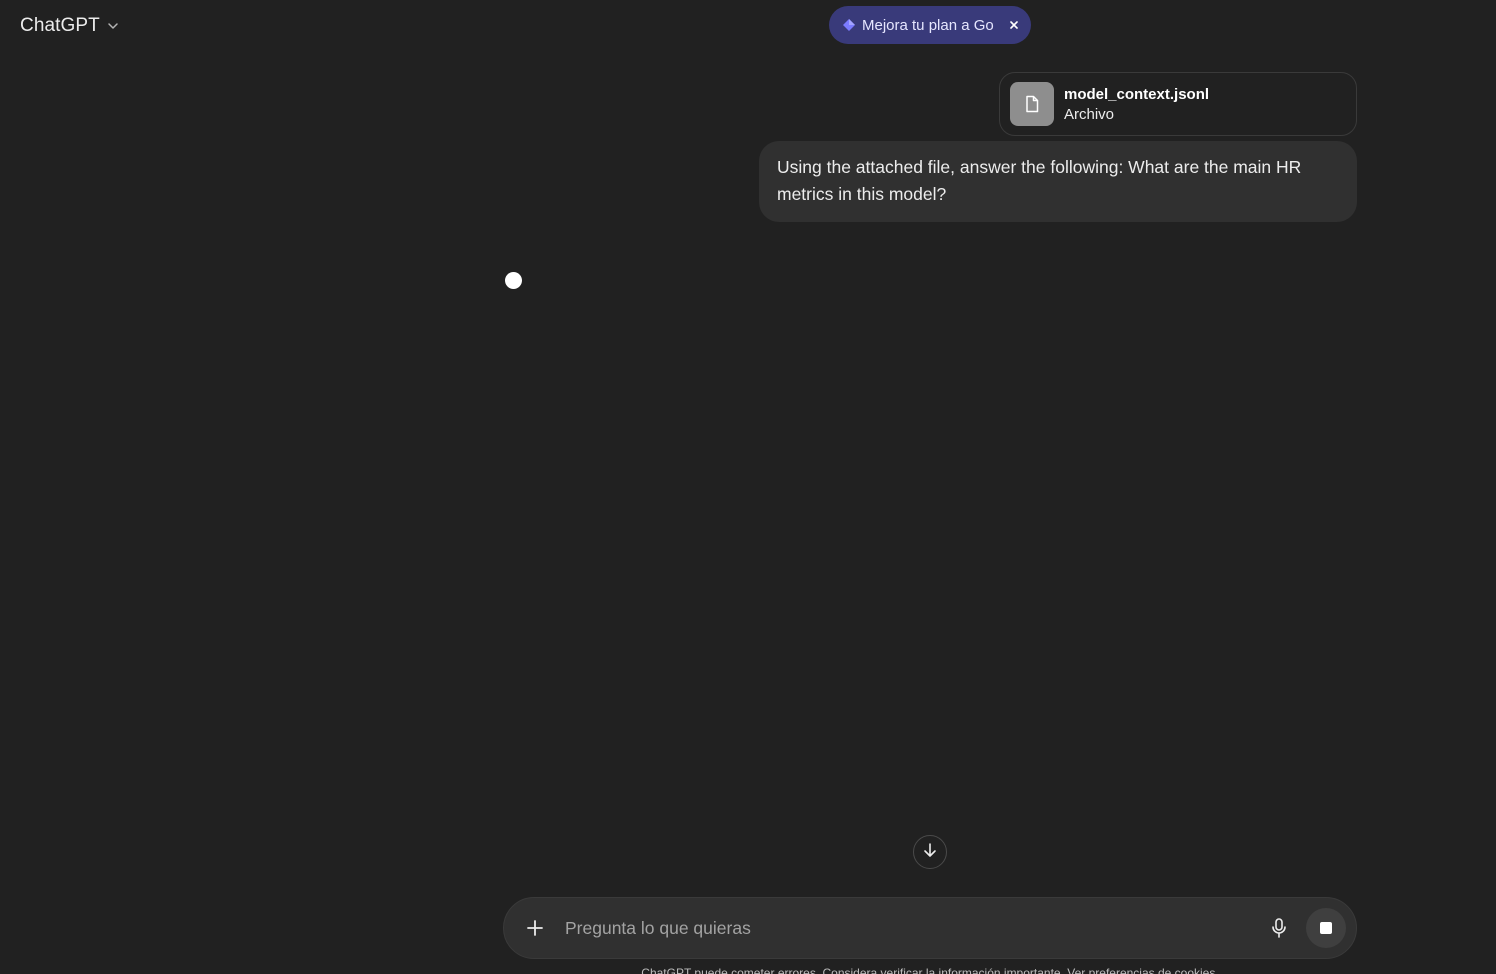  What do you see at coordinates (113, 26) in the screenshot?
I see `chevron-down-icon` at bounding box center [113, 26].